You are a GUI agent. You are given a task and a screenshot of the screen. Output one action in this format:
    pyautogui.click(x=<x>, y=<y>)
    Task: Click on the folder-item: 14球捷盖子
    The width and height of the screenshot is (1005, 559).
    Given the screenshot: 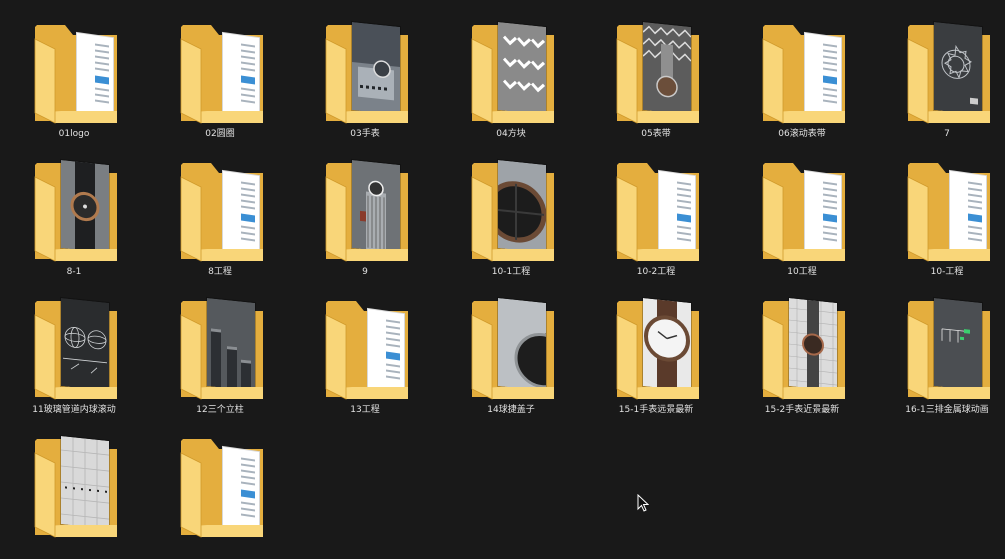 What is the action you would take?
    pyautogui.click(x=511, y=355)
    